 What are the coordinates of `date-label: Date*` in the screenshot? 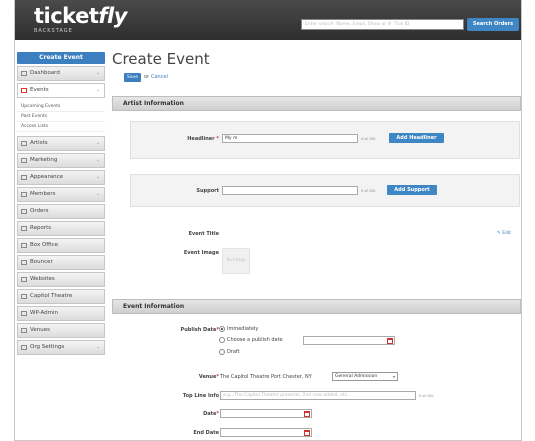 It's located at (185, 414).